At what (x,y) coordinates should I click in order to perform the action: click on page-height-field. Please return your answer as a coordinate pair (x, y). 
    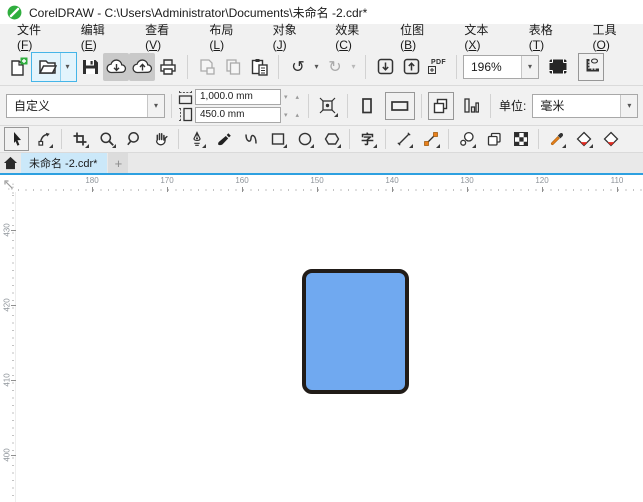
    Looking at the image, I should click on (238, 114).